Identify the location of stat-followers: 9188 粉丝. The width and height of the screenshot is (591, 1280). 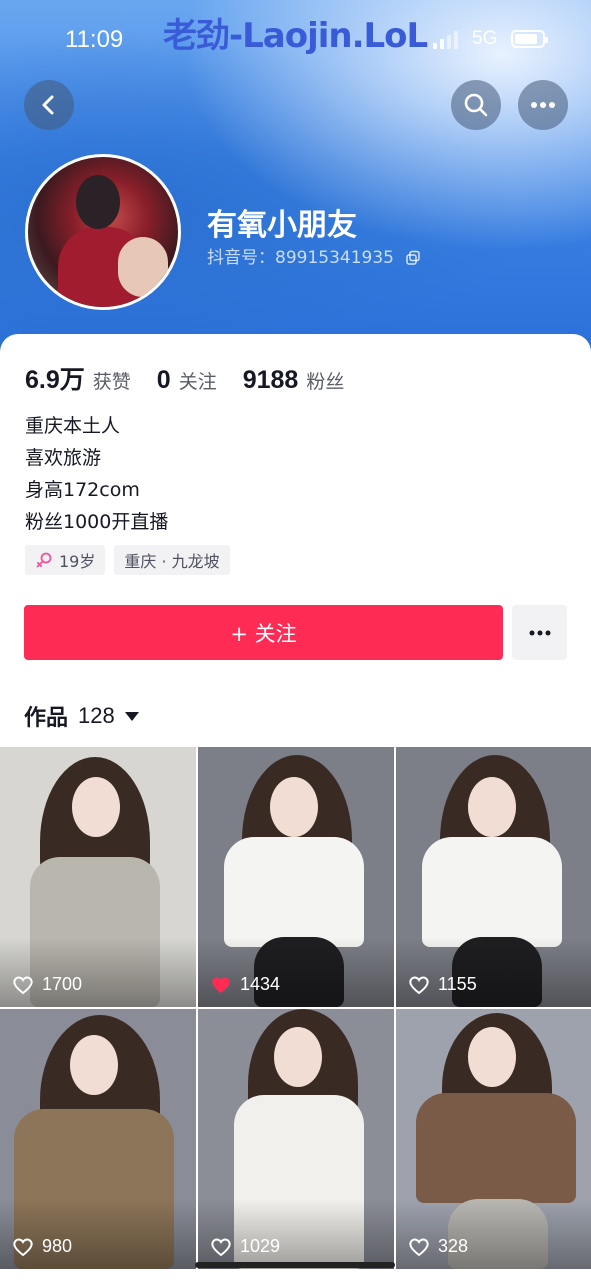
(294, 380).